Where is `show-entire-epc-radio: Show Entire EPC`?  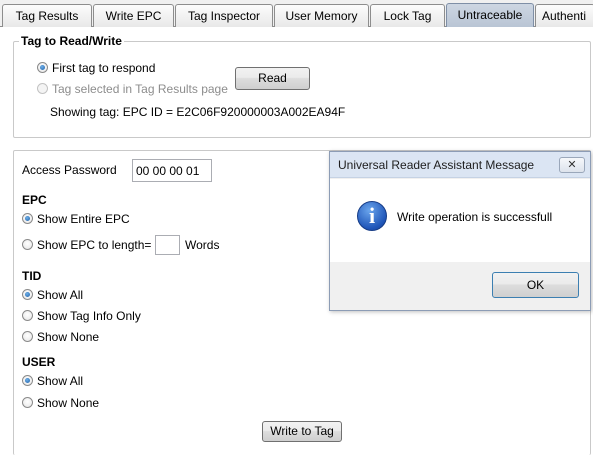 show-entire-epc-radio: Show Entire EPC is located at coordinates (76, 219).